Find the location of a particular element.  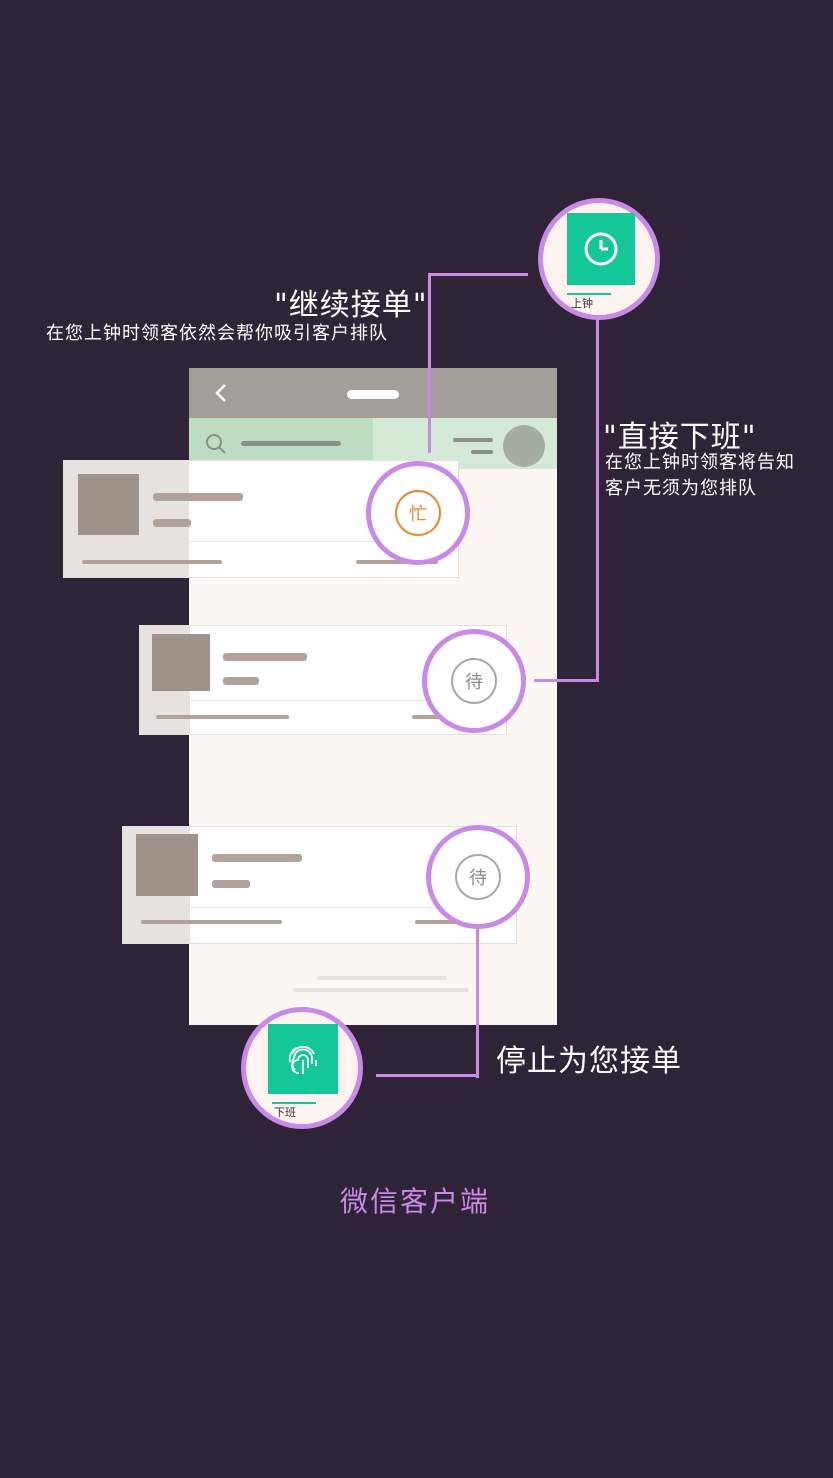

on-duty-tile is located at coordinates (601, 249).